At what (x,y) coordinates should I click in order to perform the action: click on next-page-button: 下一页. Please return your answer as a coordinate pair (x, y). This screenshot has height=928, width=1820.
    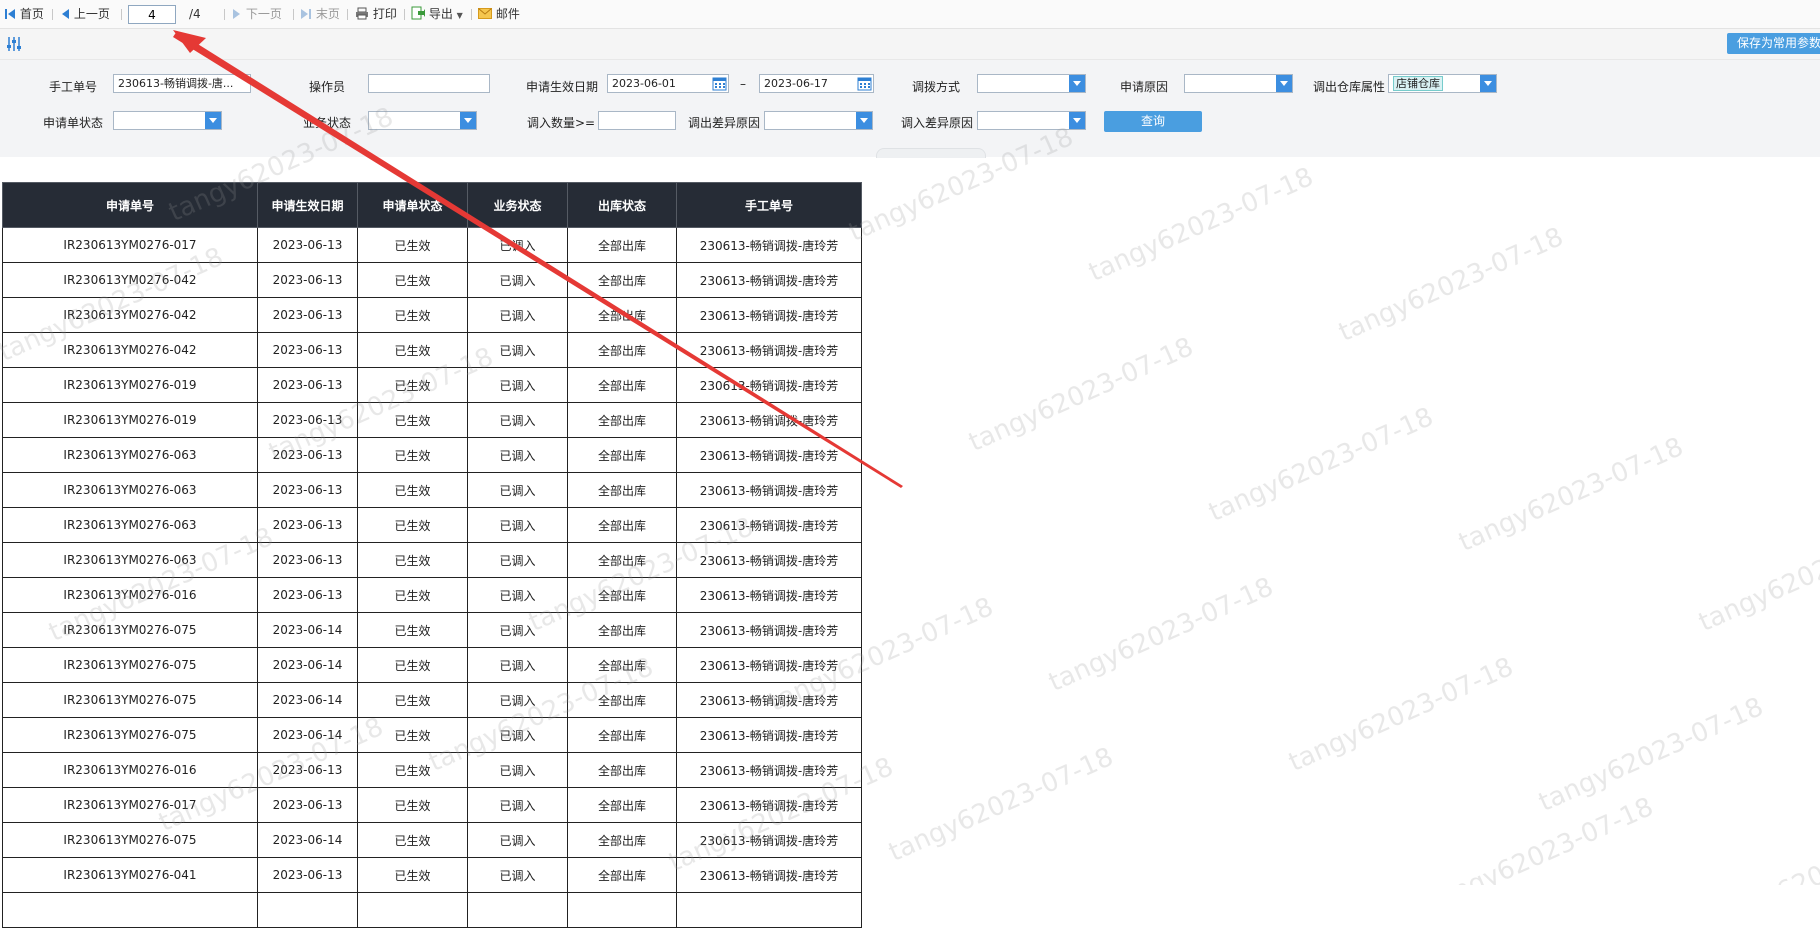
    Looking at the image, I should click on (257, 14).